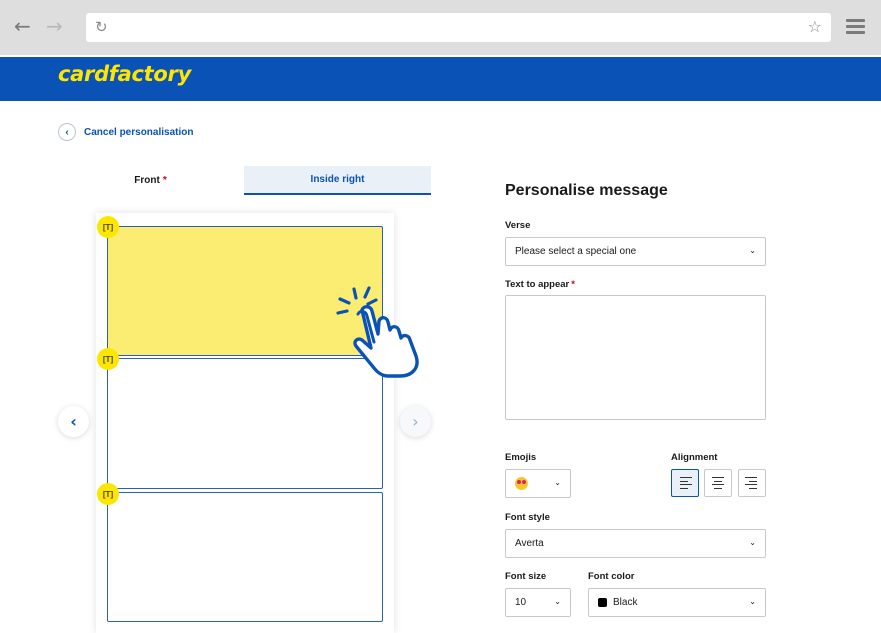 Image resolution: width=881 pixels, height=633 pixels. I want to click on address-bar: ↻ ☆, so click(458, 27).